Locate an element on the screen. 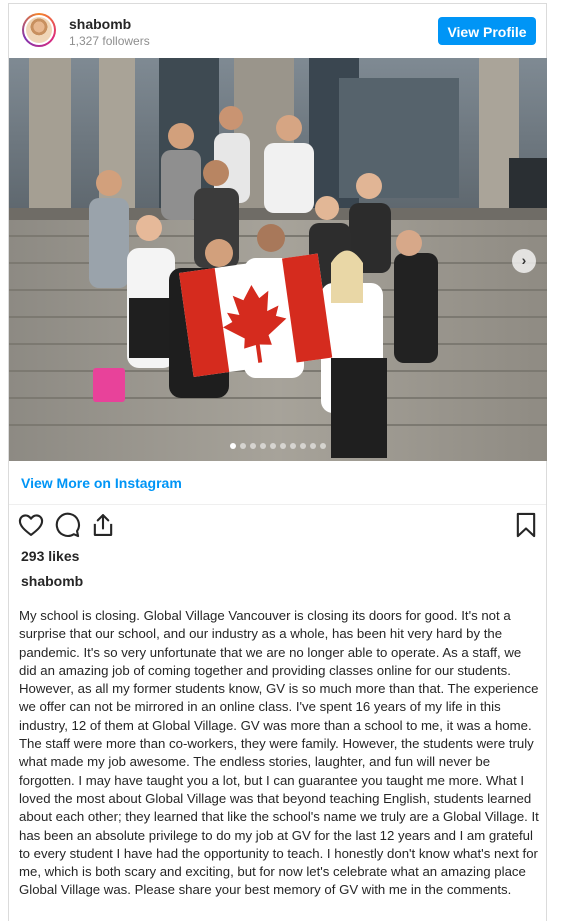 Image resolution: width=576 pixels, height=921 pixels. action-bar is located at coordinates (277, 528).